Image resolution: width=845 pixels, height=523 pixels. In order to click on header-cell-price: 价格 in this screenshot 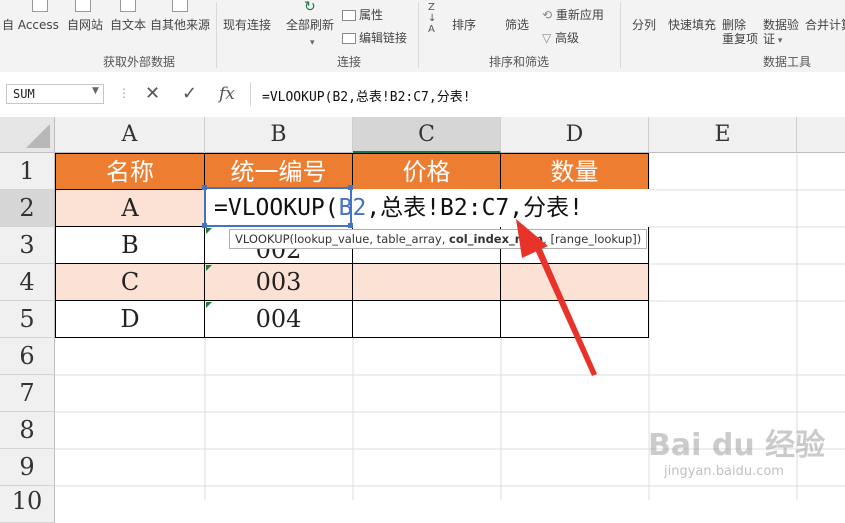, I will do `click(427, 171)`.